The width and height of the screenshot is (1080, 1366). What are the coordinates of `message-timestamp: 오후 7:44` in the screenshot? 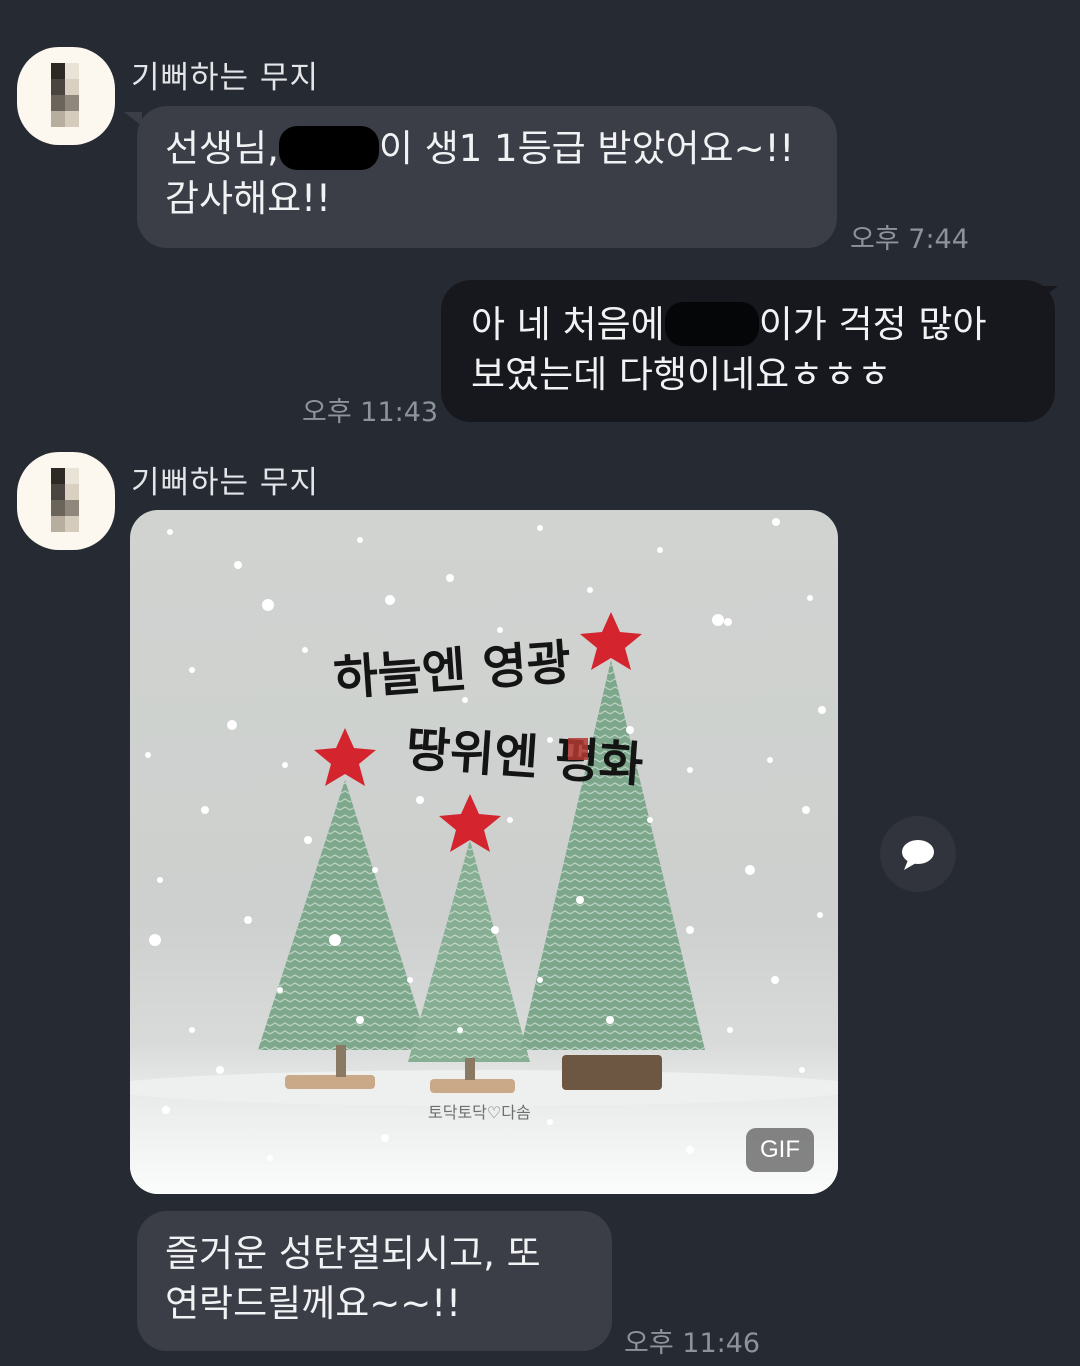 It's located at (909, 239).